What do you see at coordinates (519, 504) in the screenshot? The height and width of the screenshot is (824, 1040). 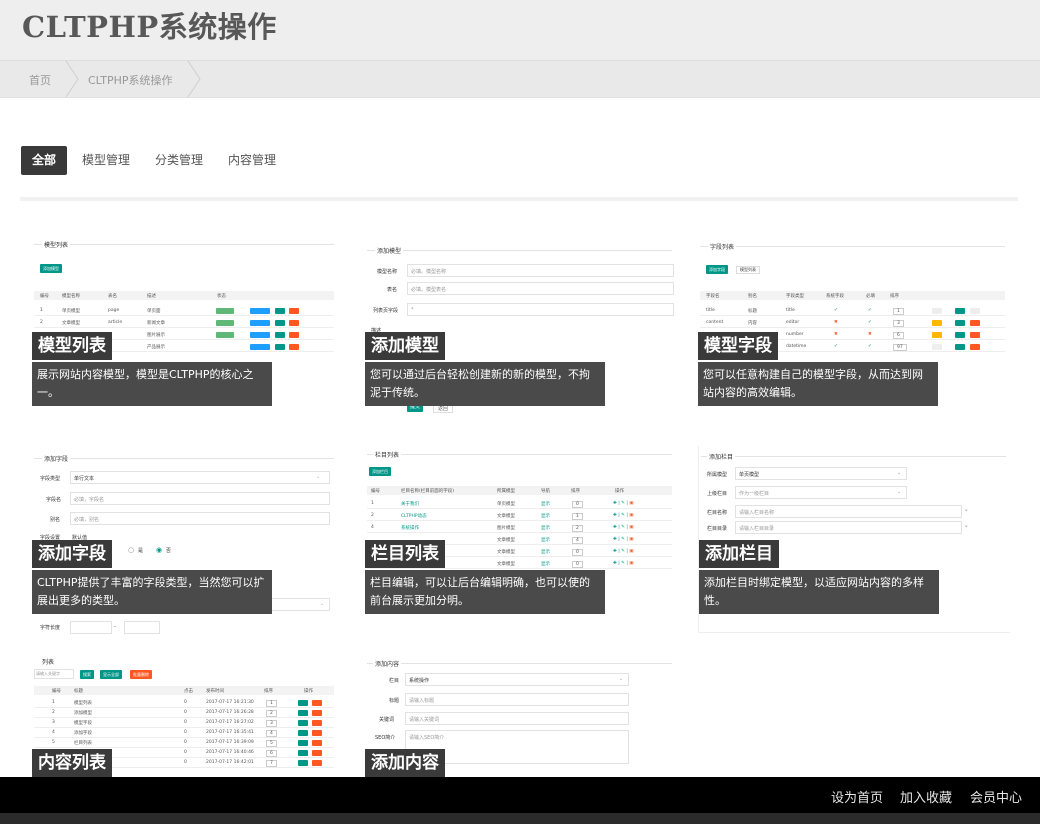 I see `table-row: 1 关于我们 单页模型 显示 0 ✚ | ✎ | ▣` at bounding box center [519, 504].